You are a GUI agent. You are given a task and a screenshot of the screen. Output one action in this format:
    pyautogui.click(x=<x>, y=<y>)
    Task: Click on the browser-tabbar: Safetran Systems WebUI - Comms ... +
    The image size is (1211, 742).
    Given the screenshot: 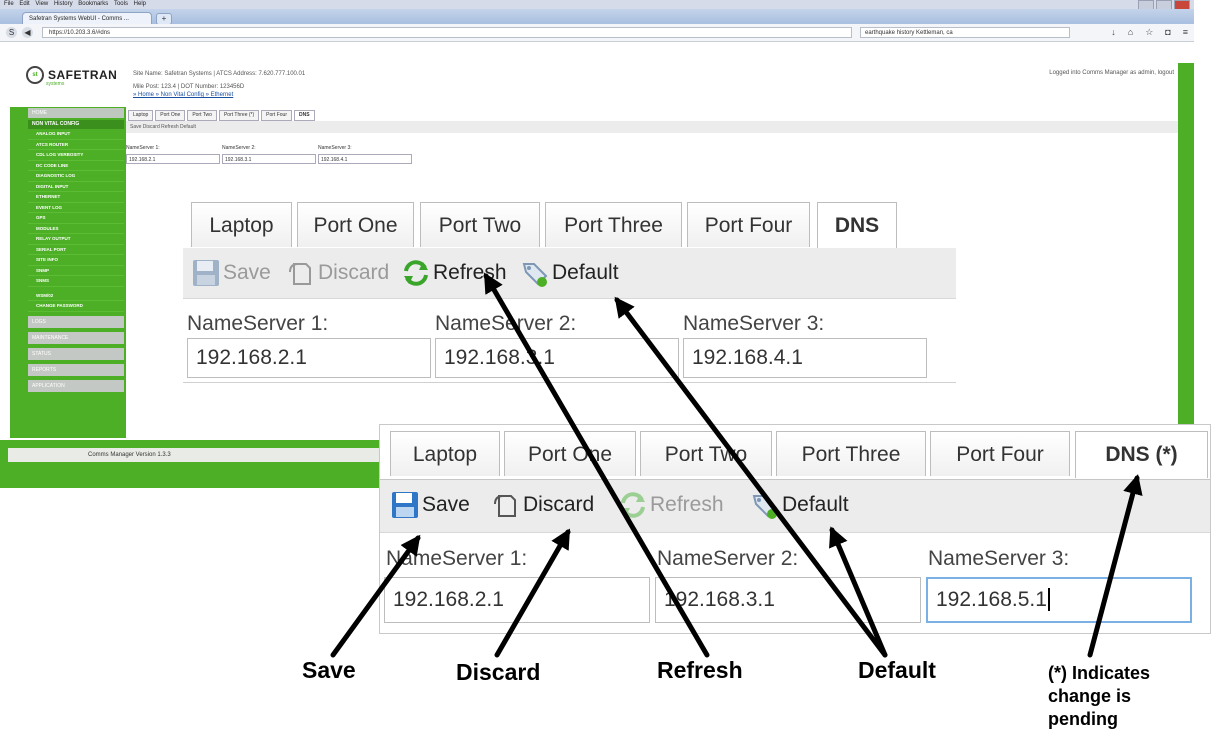 What is the action you would take?
    pyautogui.click(x=597, y=17)
    